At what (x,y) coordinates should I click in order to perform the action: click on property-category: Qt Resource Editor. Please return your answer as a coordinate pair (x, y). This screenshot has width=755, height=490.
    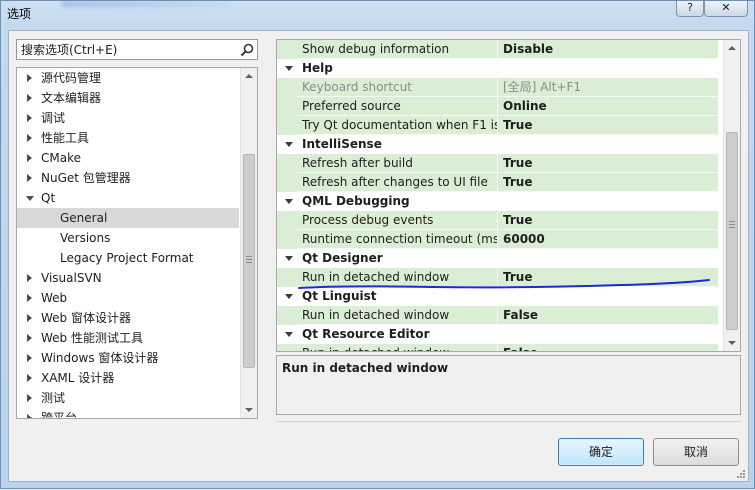
    Looking at the image, I should click on (499, 334).